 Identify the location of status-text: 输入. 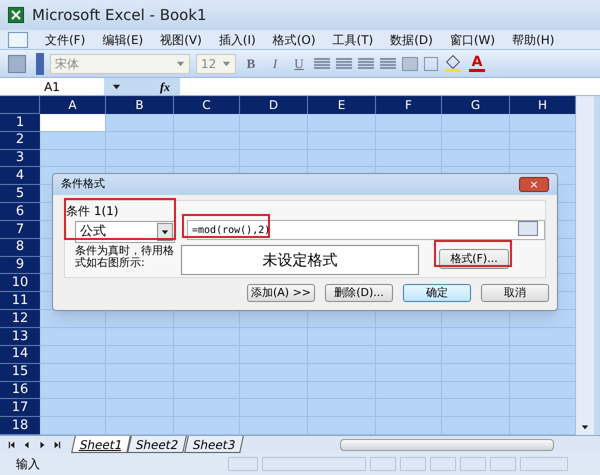
(28, 464).